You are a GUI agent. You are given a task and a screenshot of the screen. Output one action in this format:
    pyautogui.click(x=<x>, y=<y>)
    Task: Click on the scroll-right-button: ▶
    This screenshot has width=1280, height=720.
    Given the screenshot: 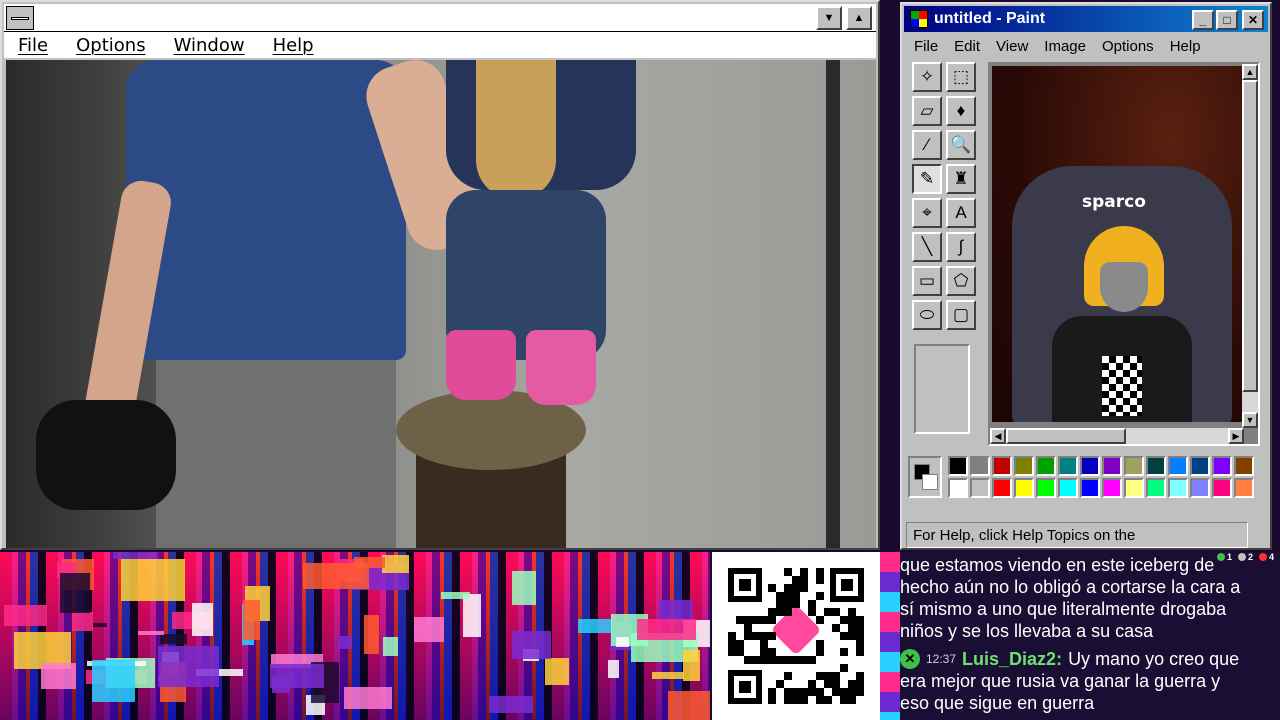 What is the action you would take?
    pyautogui.click(x=1236, y=436)
    